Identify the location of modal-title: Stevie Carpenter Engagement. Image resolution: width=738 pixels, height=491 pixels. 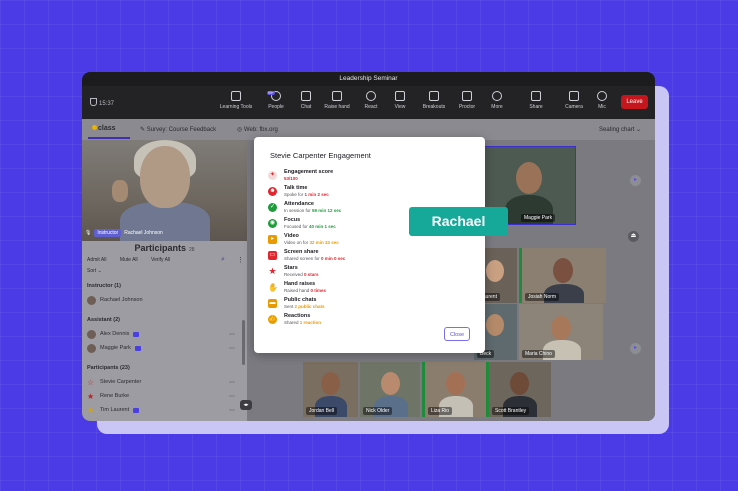
(320, 155).